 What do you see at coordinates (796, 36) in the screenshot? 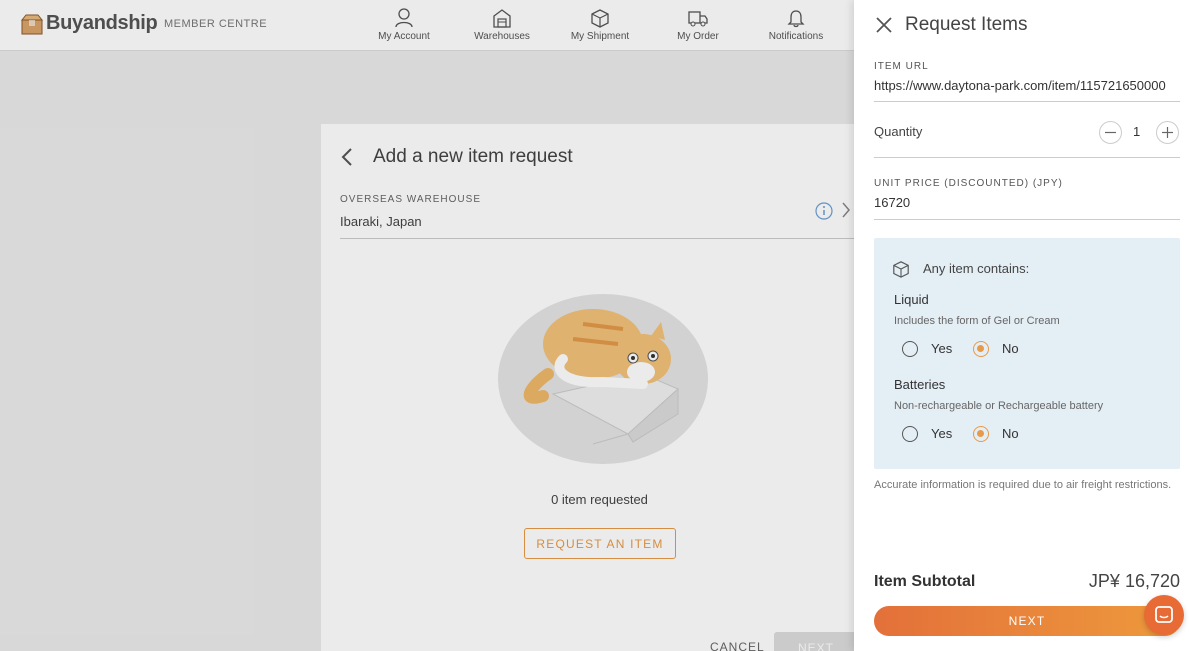
I see `nav-label: Notifications` at bounding box center [796, 36].